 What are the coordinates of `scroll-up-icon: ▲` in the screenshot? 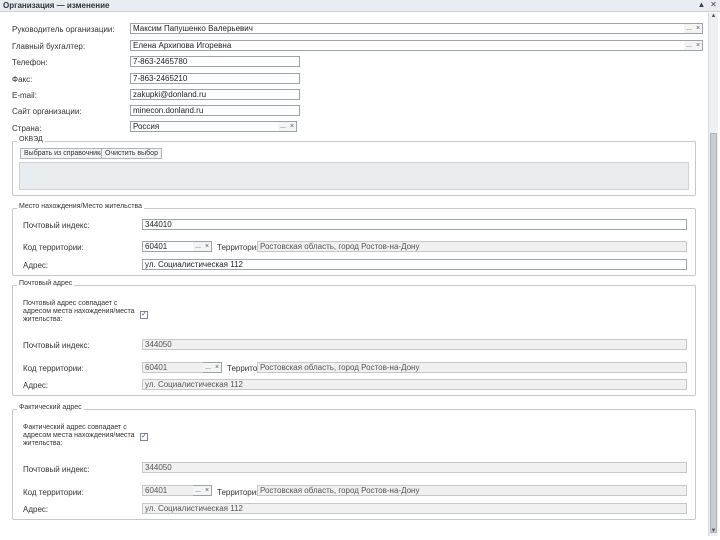 It's located at (701, 5).